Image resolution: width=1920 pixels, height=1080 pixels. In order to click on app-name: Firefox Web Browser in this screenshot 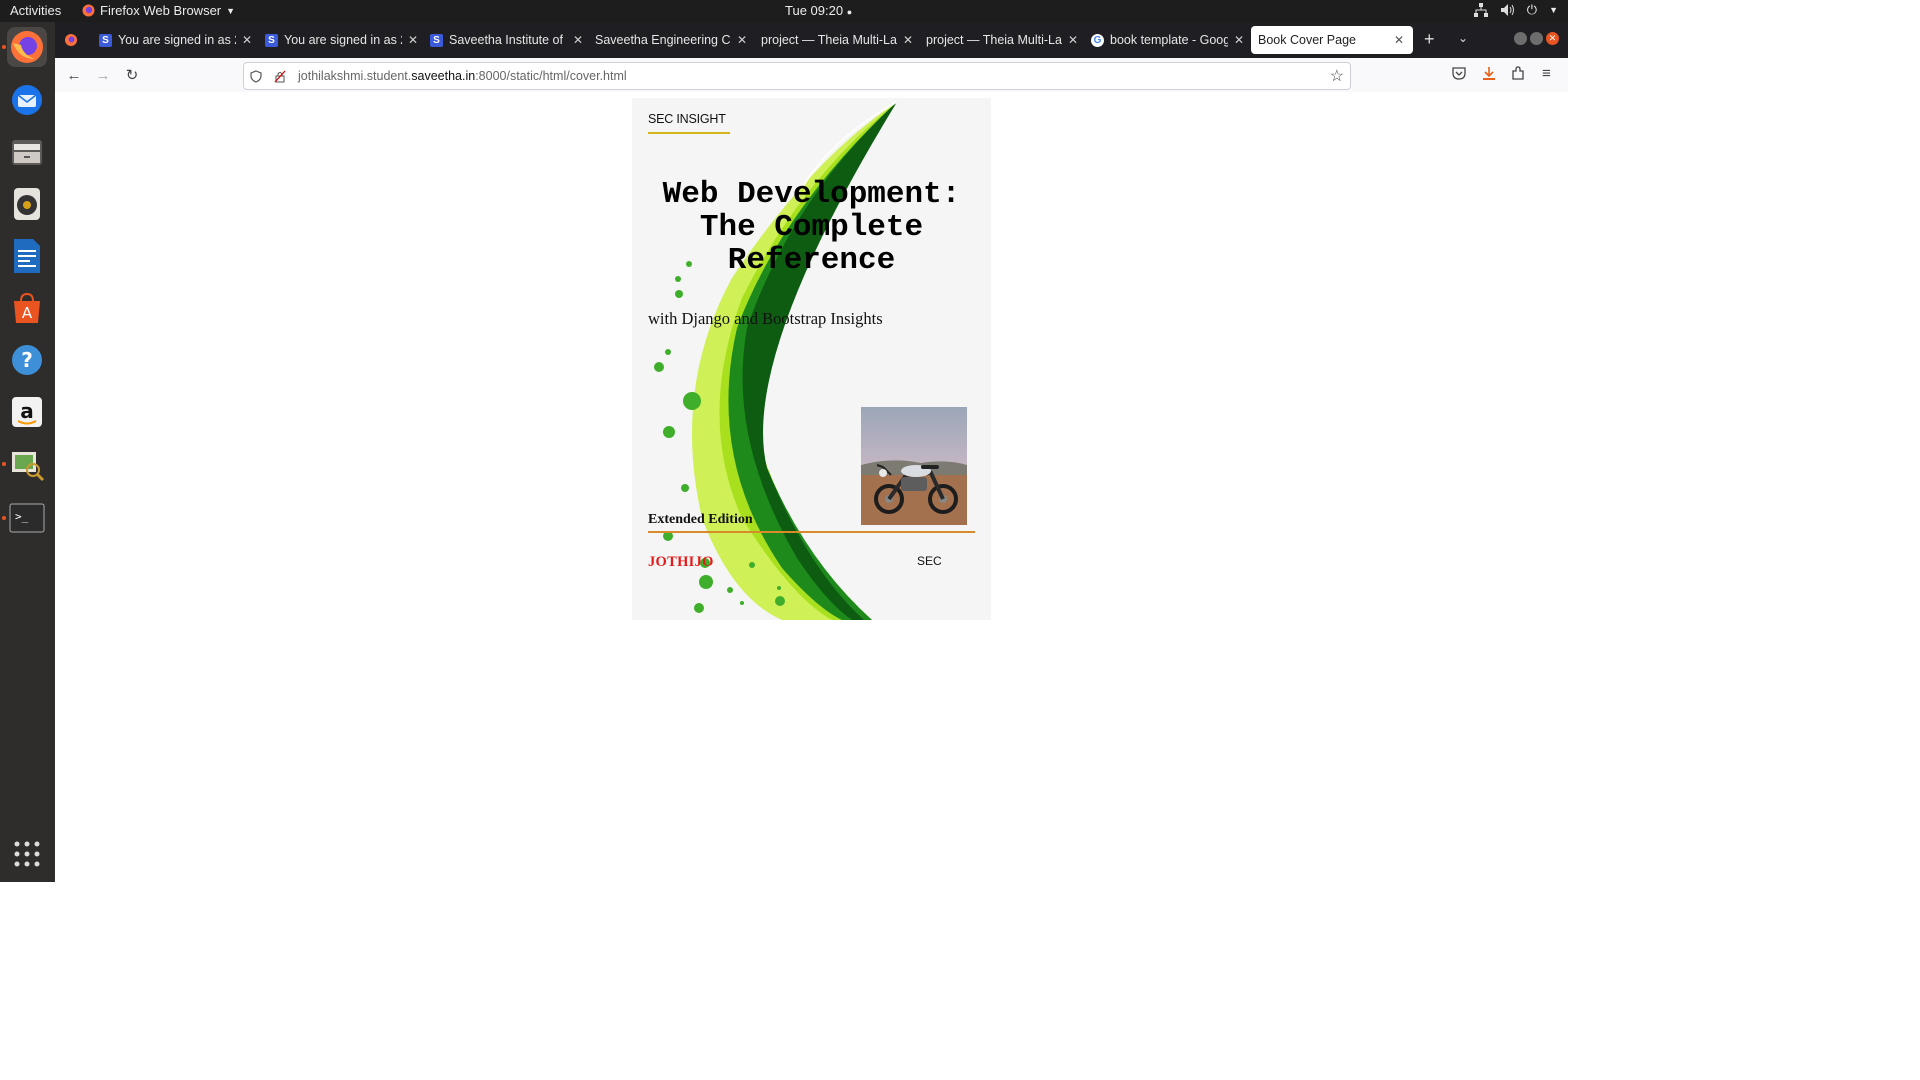, I will do `click(161, 10)`.